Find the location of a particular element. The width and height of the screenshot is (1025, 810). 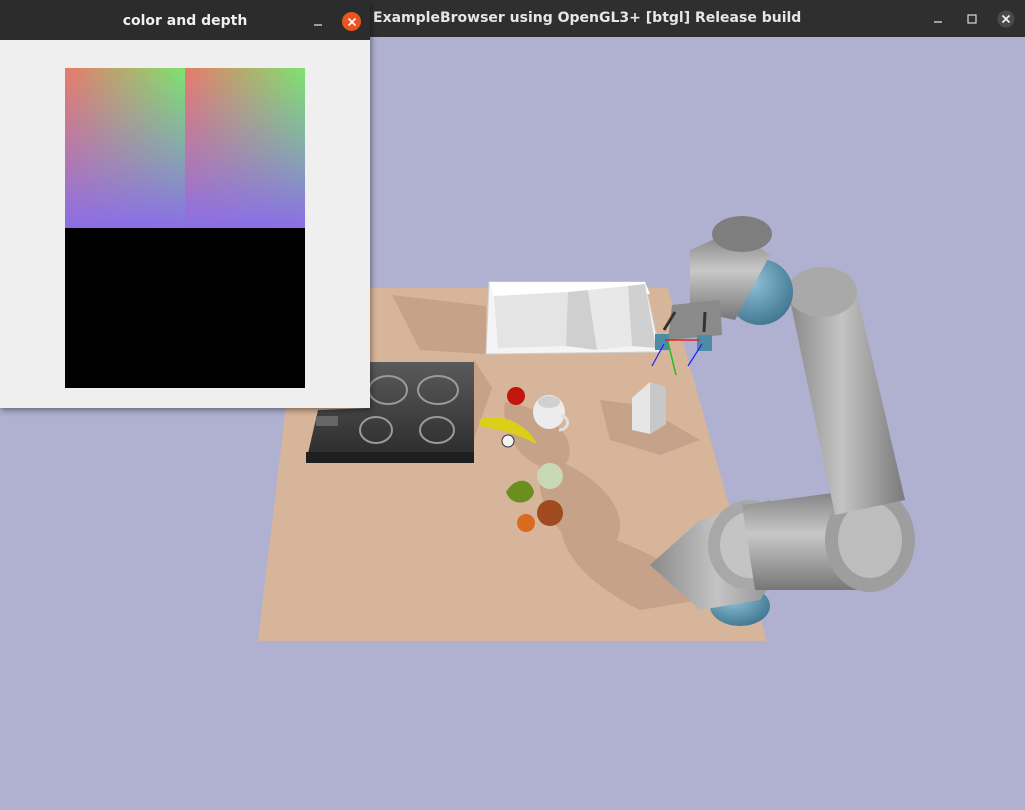

main-close-button is located at coordinates (1006, 18).